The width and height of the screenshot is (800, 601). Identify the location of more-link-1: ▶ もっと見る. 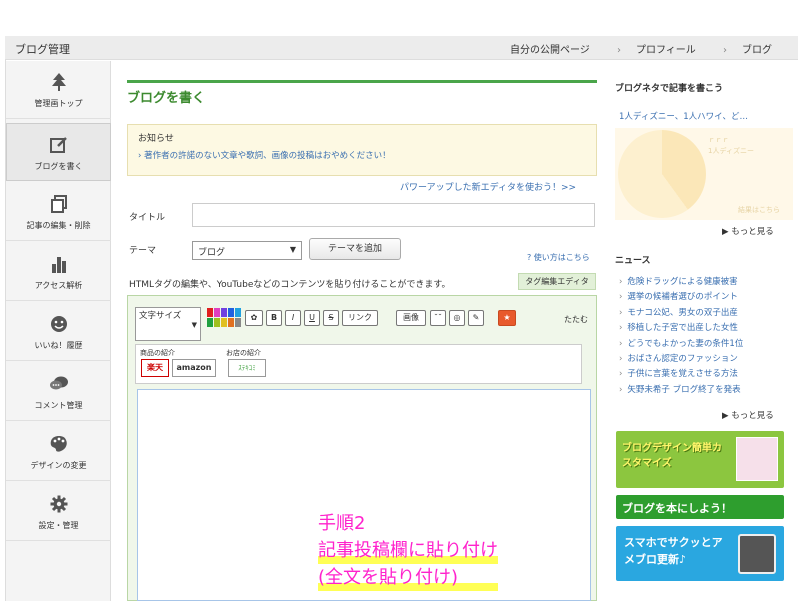
(748, 231).